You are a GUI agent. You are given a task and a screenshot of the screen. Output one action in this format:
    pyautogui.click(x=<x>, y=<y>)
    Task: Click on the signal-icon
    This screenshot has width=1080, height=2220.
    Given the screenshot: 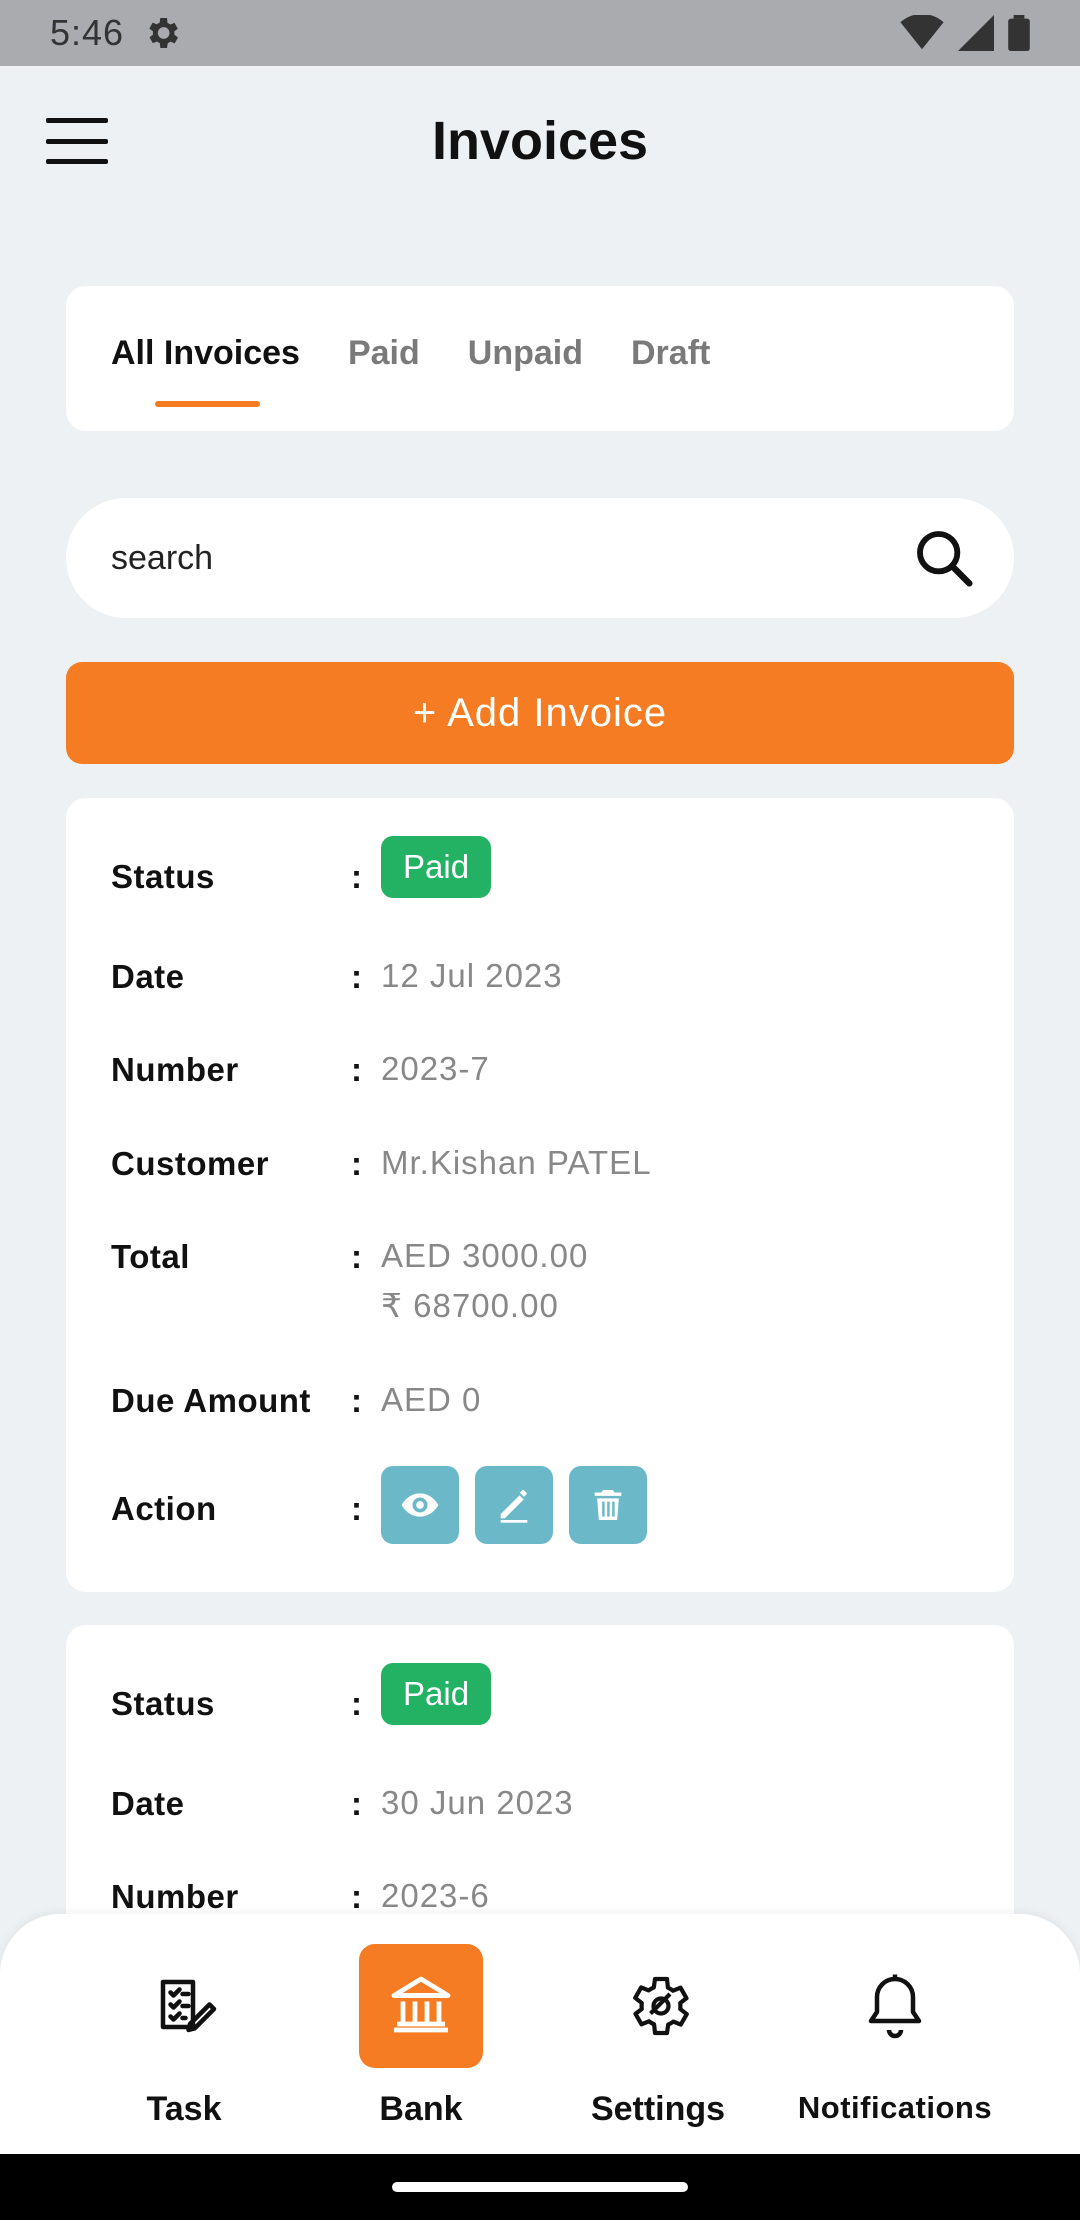 What is the action you would take?
    pyautogui.click(x=976, y=33)
    